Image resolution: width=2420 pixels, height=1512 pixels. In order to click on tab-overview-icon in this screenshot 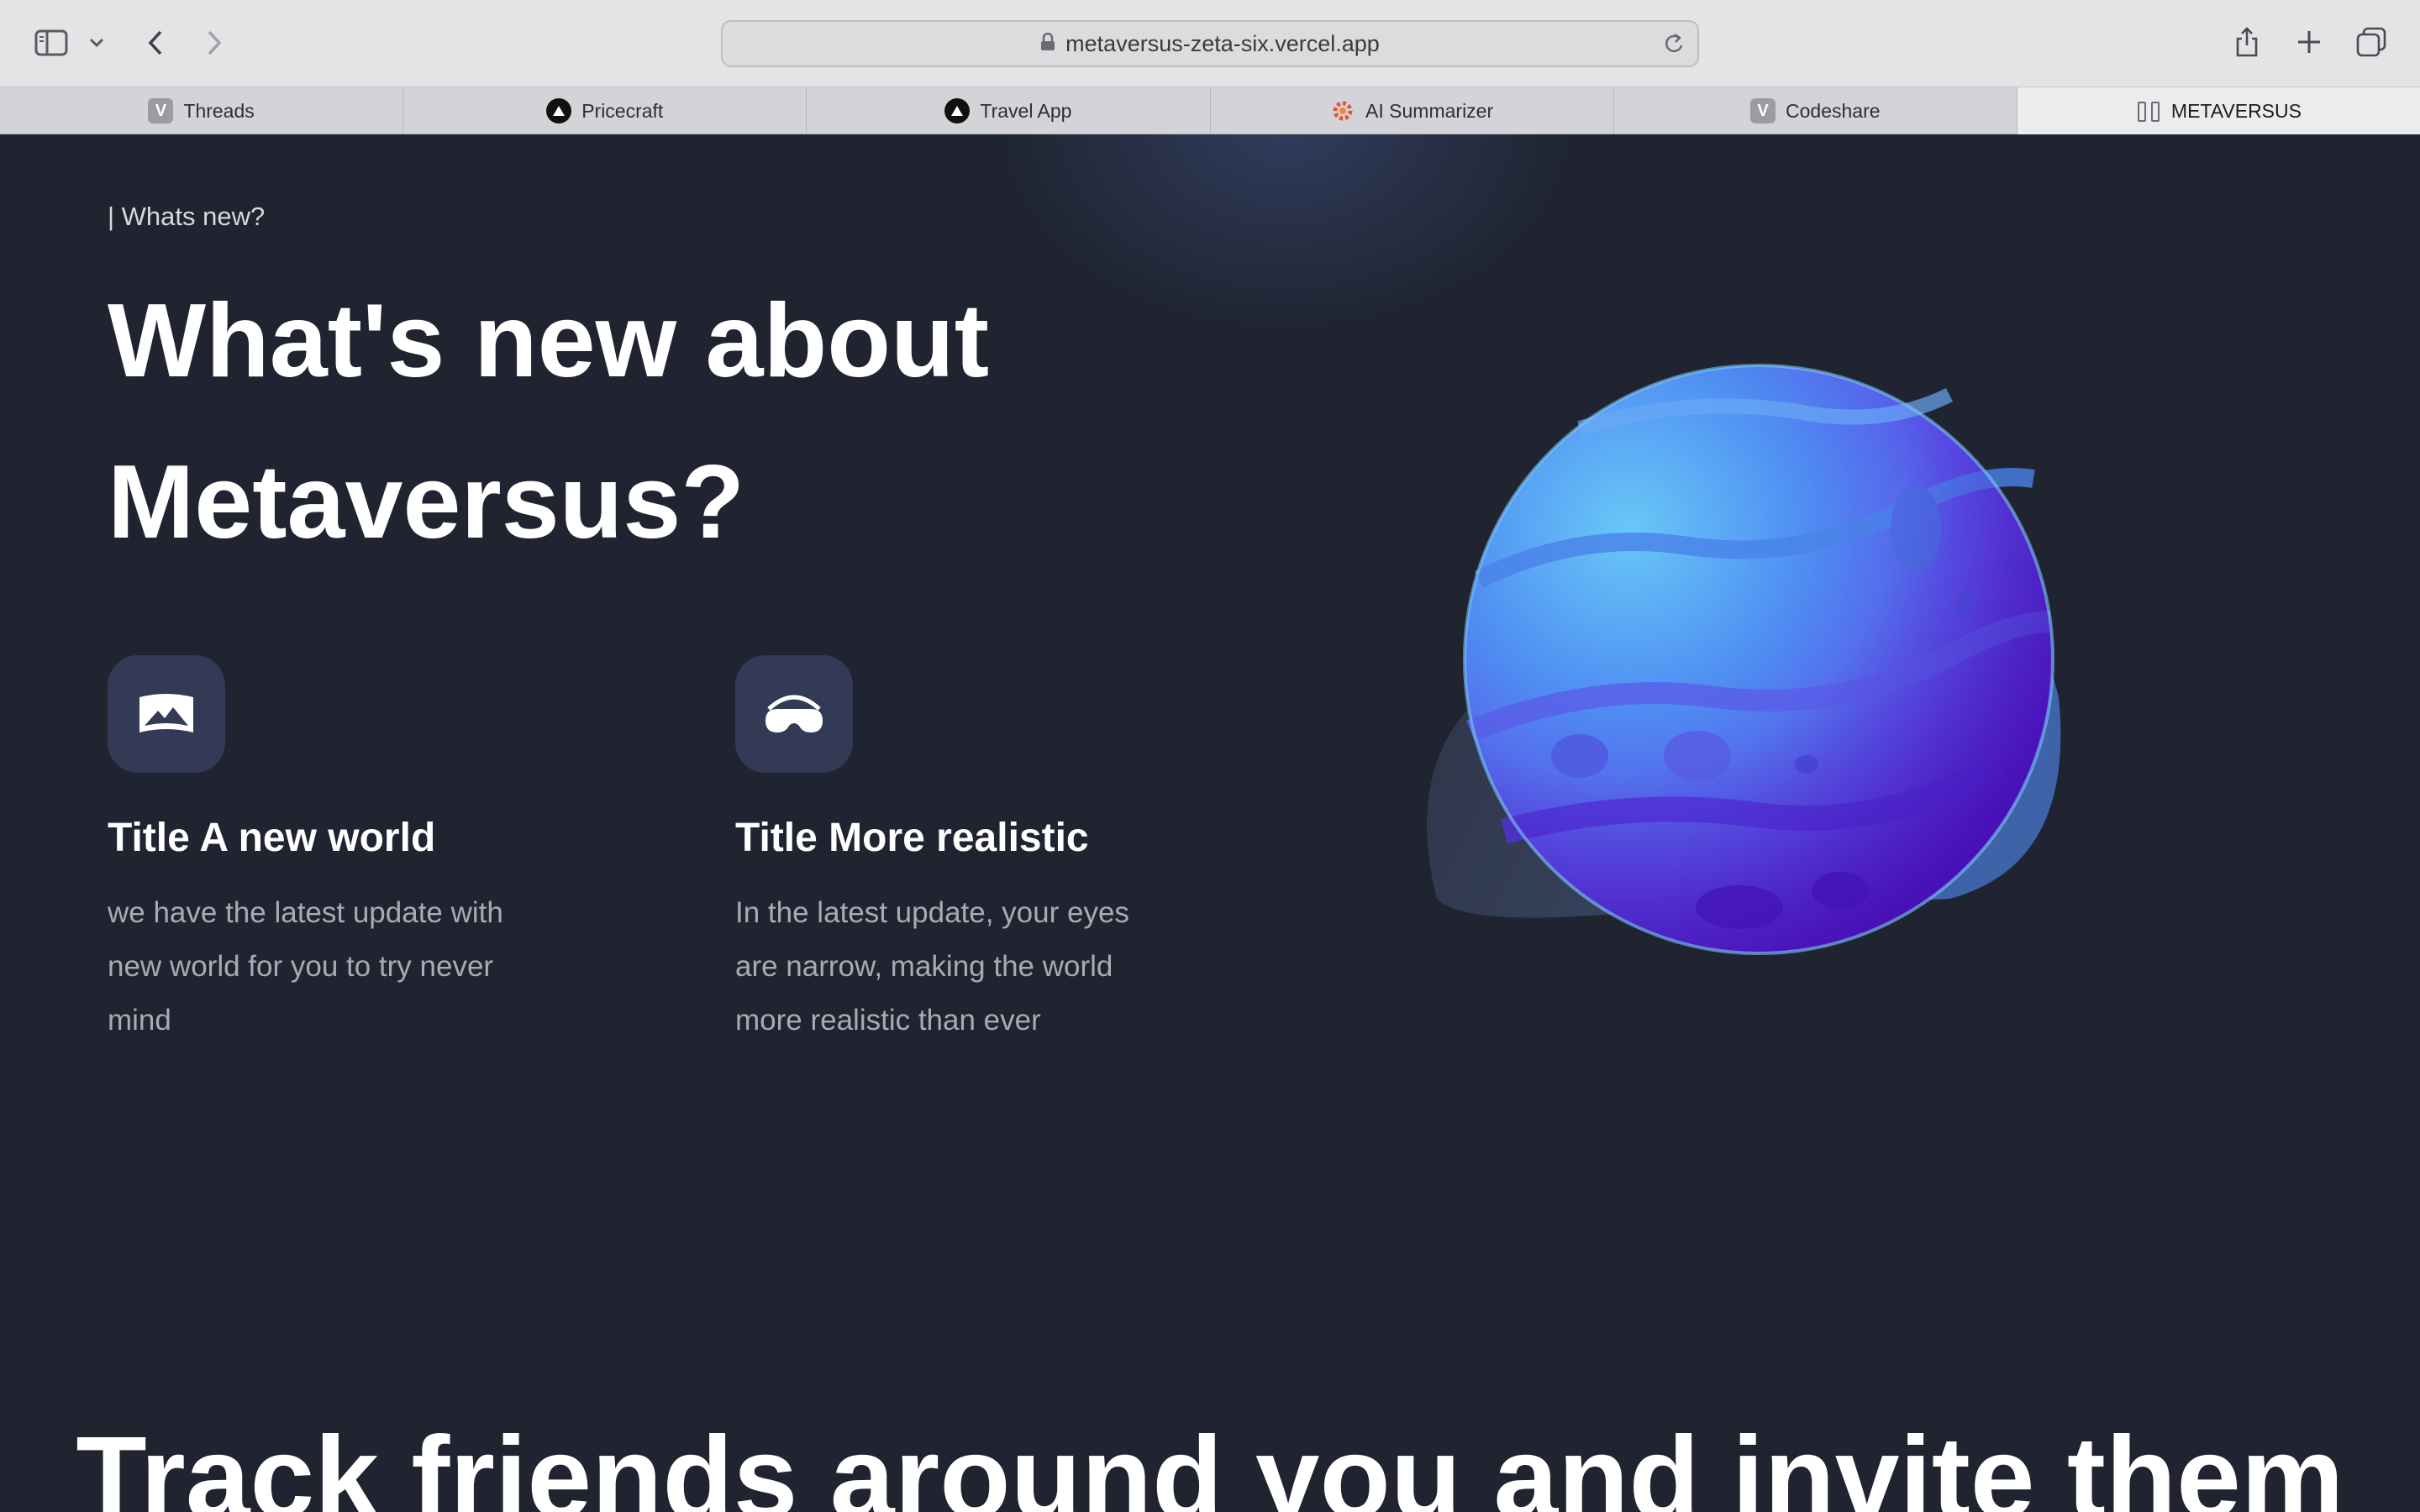, I will do `click(2371, 42)`.